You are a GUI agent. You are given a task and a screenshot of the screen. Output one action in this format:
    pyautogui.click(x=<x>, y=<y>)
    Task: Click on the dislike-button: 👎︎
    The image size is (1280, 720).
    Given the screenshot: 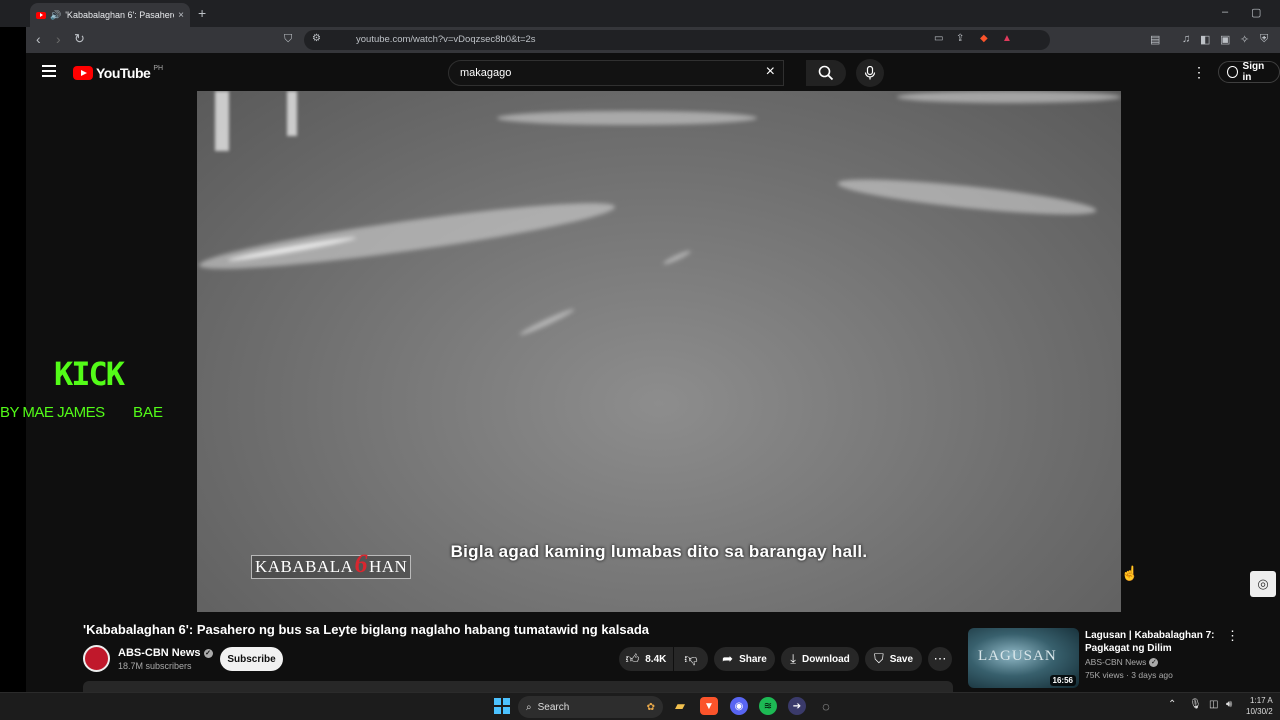 What is the action you would take?
    pyautogui.click(x=691, y=659)
    